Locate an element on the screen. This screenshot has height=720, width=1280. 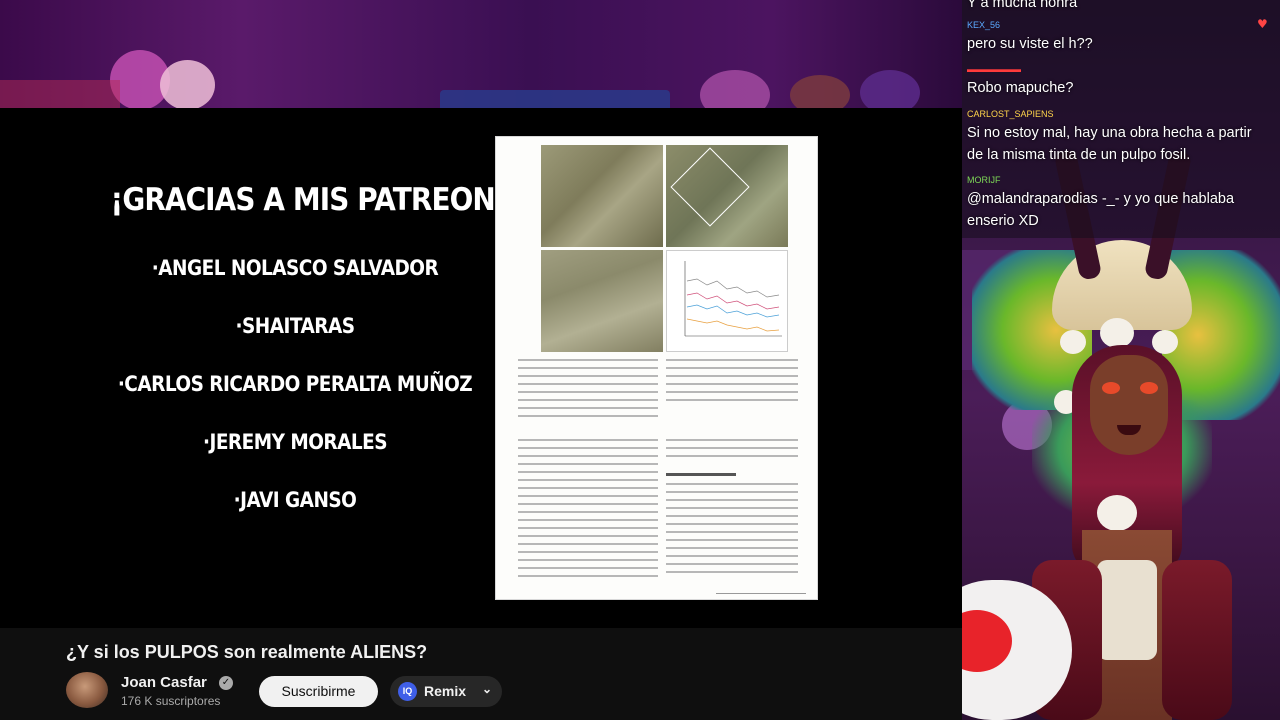
figure-panel-d-spectra is located at coordinates (727, 301).